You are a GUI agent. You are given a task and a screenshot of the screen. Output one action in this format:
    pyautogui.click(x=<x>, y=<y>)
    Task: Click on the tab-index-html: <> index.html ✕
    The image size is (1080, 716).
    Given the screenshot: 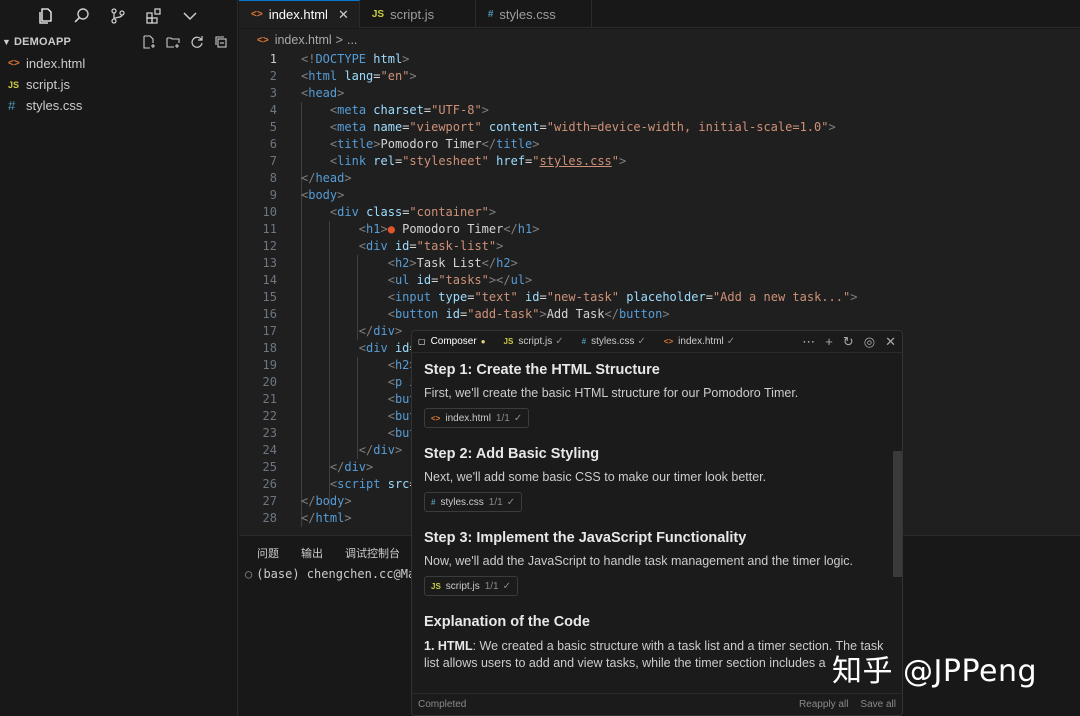 What is the action you would take?
    pyautogui.click(x=299, y=14)
    